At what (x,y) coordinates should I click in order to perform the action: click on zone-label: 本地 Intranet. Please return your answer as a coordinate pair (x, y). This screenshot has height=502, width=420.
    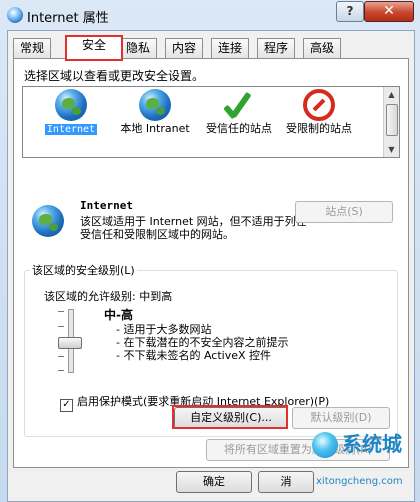
    Looking at the image, I should click on (155, 128).